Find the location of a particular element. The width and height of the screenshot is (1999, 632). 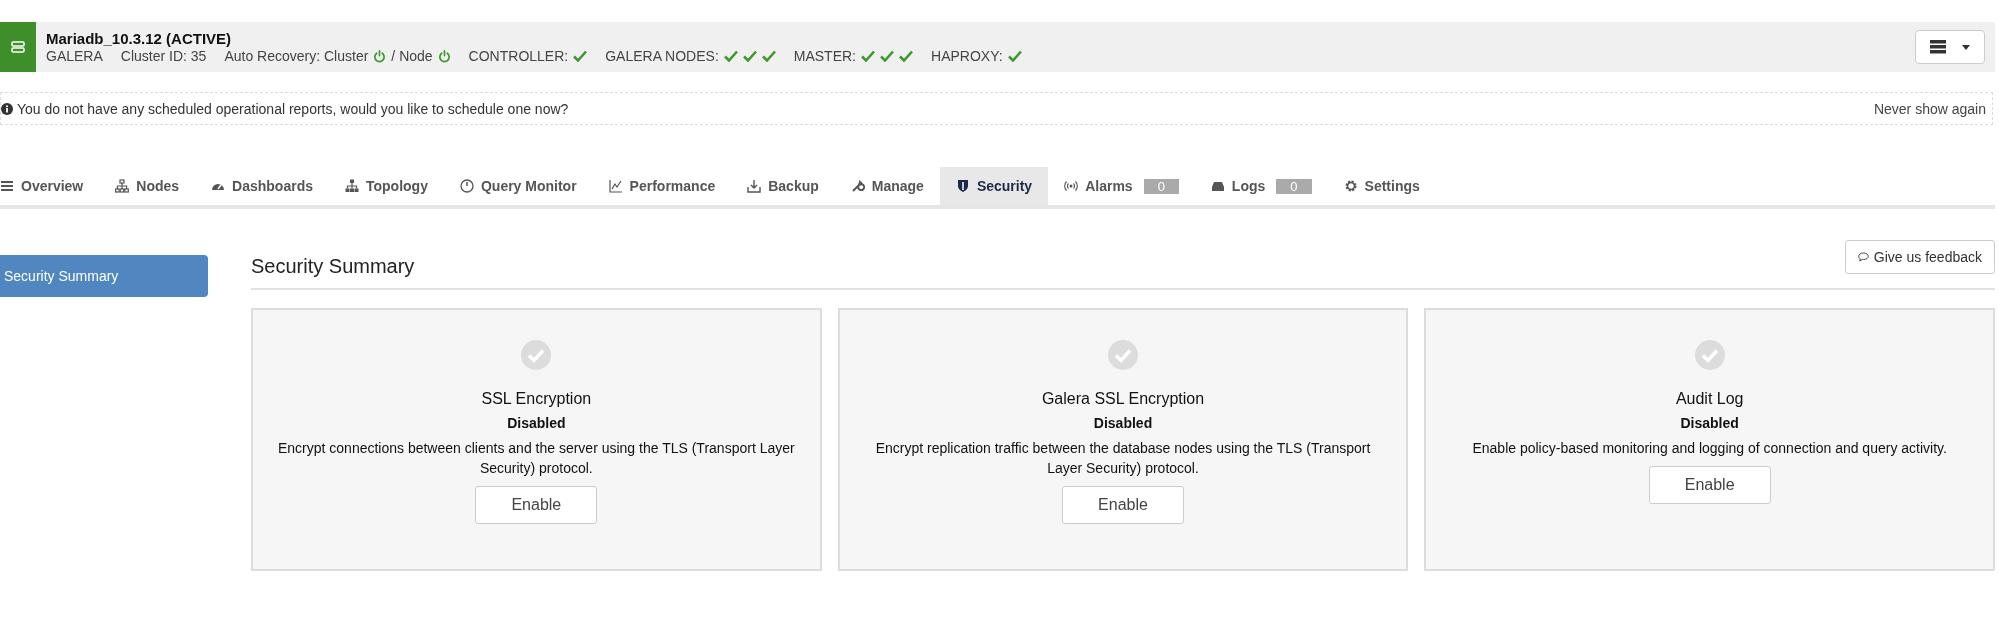

section-title: Security Summary is located at coordinates (333, 266).